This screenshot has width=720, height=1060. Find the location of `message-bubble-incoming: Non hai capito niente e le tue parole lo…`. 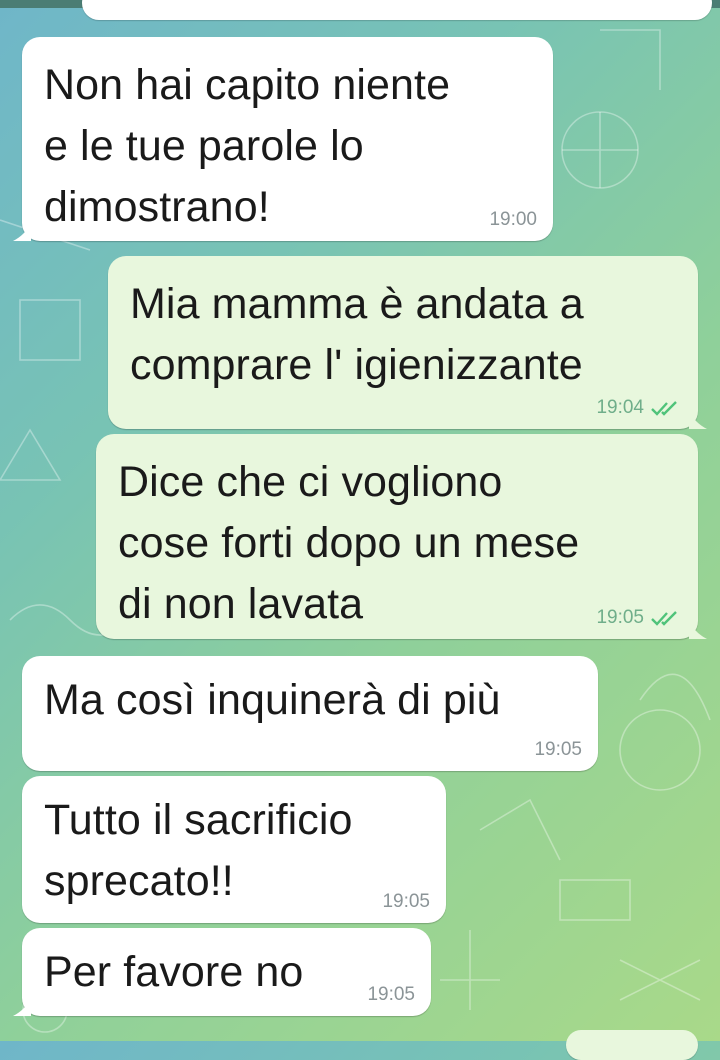

message-bubble-incoming: Non hai capito niente e le tue parole lo… is located at coordinates (283, 139).